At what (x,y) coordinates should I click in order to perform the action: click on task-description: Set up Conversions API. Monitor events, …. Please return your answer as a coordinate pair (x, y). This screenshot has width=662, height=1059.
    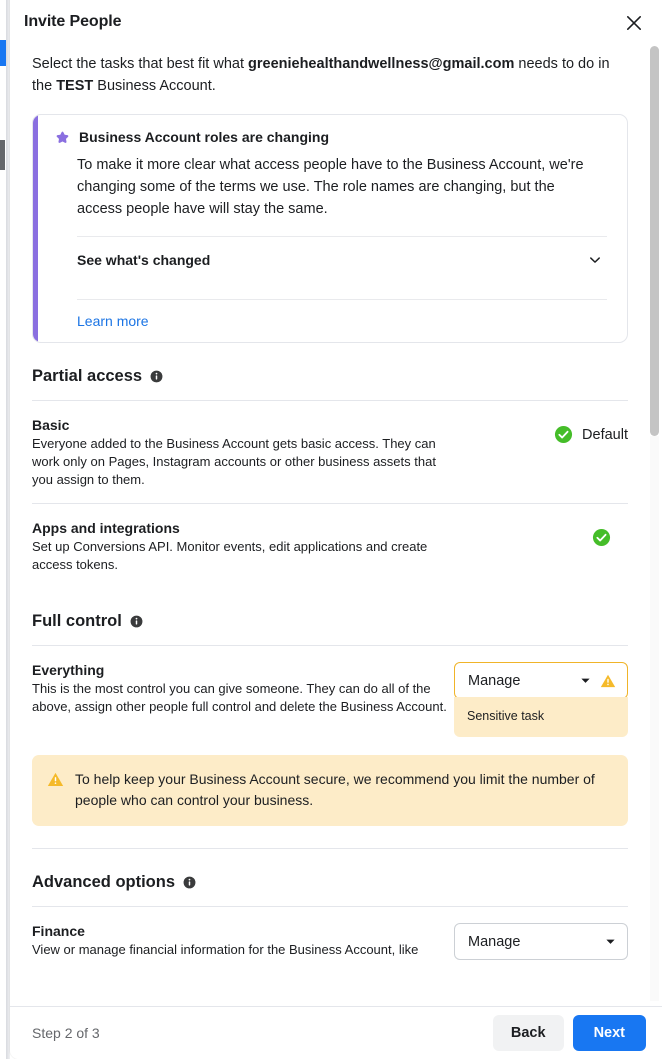
    Looking at the image, I should click on (230, 555).